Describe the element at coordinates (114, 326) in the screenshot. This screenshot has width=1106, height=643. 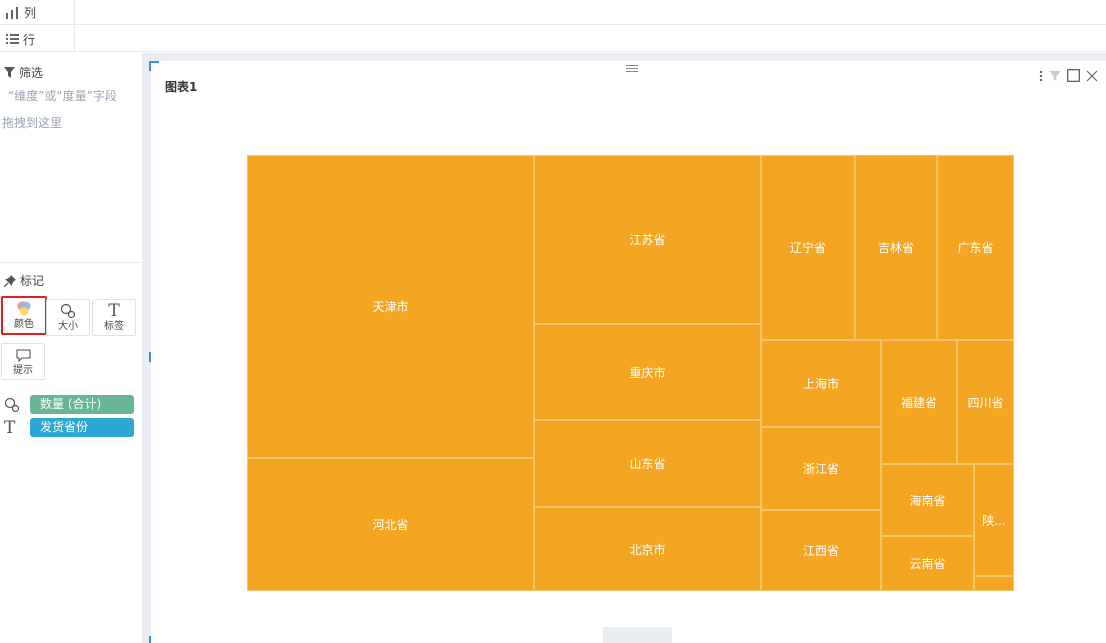
I see `label-mark-label: 标签` at that location.